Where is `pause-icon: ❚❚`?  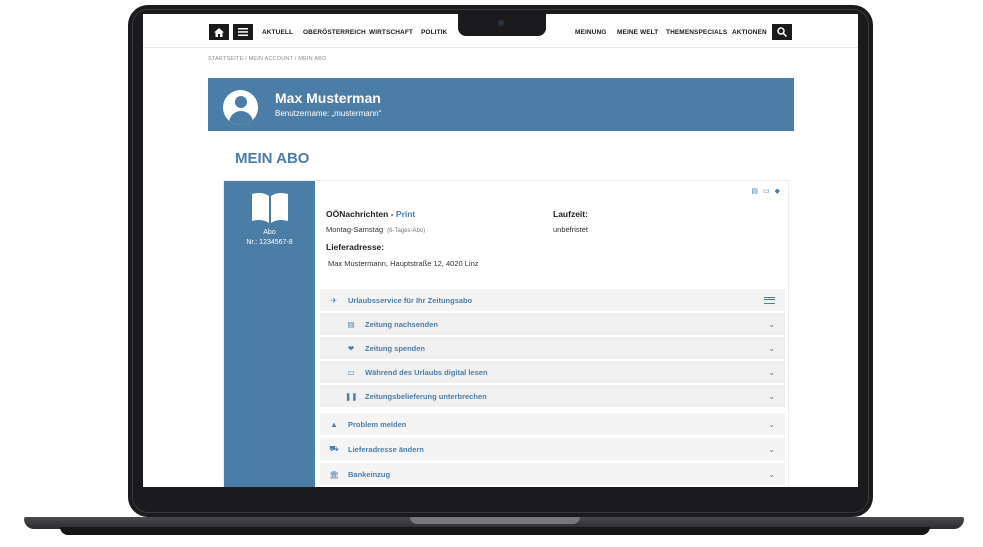 pause-icon: ❚❚ is located at coordinates (351, 396).